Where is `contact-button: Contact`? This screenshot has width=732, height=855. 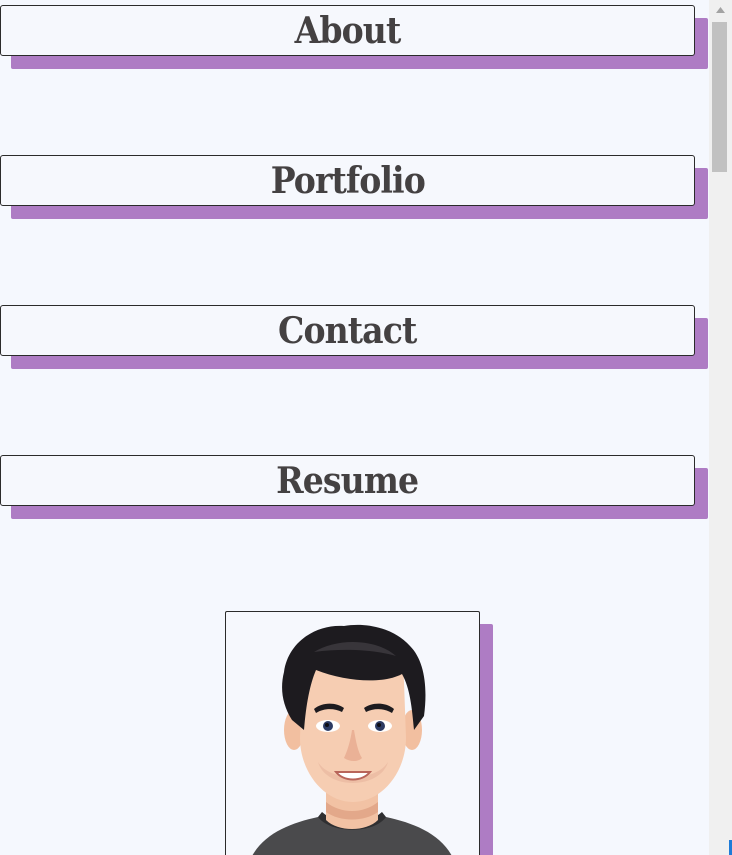 contact-button: Contact is located at coordinates (354, 337).